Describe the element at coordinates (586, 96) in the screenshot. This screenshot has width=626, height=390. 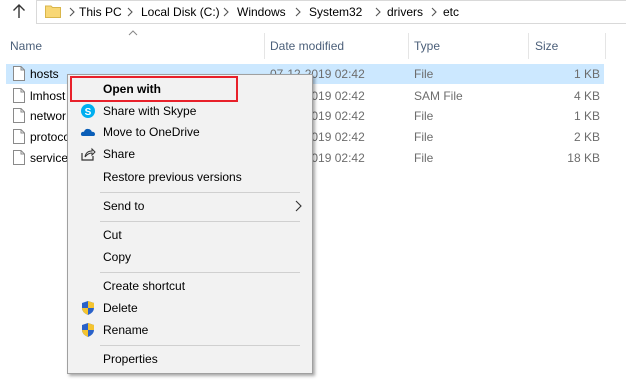
I see `file-size: 4 KB` at that location.